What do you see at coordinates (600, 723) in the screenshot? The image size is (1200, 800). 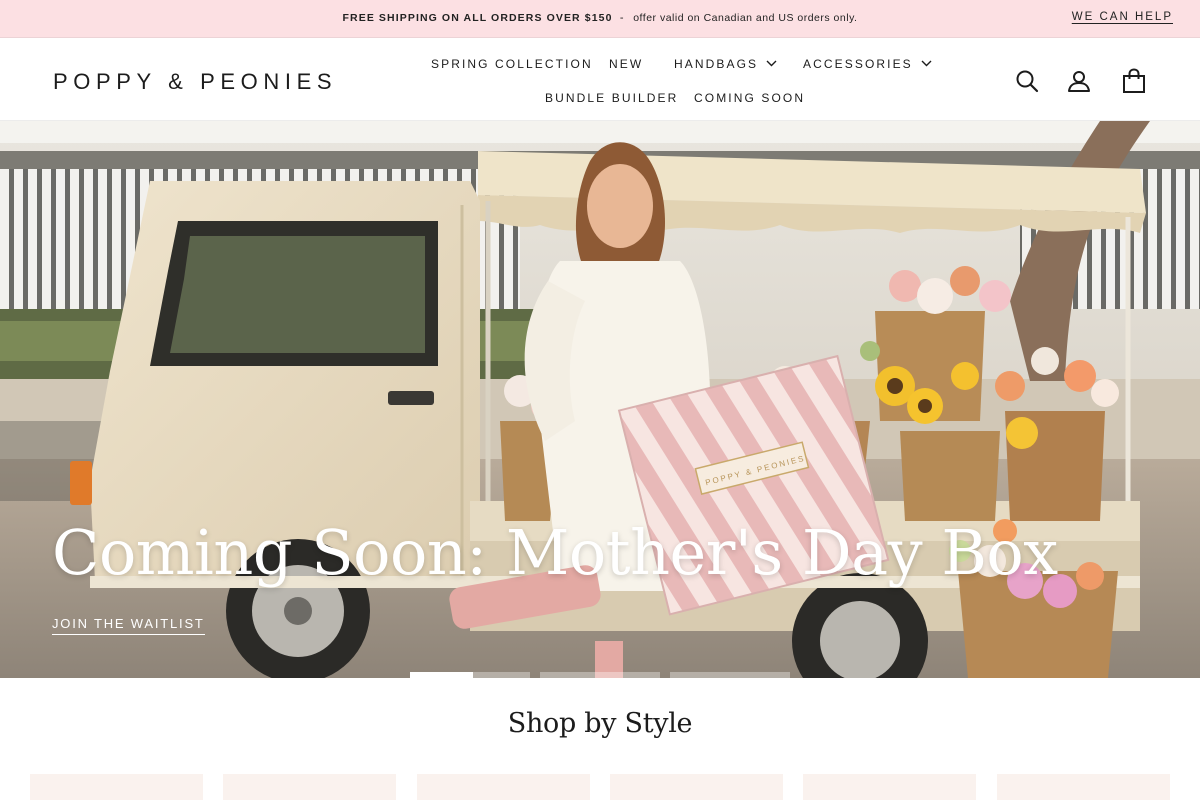 I see `shop-by-style-heading: Shop by Style` at bounding box center [600, 723].